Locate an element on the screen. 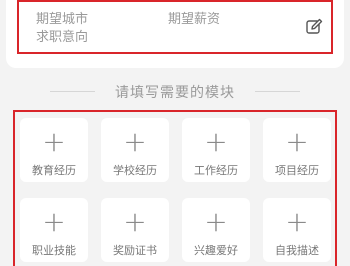 Image resolution: width=350 pixels, height=266 pixels. expected-salary-label: 期望薪资 is located at coordinates (194, 20).